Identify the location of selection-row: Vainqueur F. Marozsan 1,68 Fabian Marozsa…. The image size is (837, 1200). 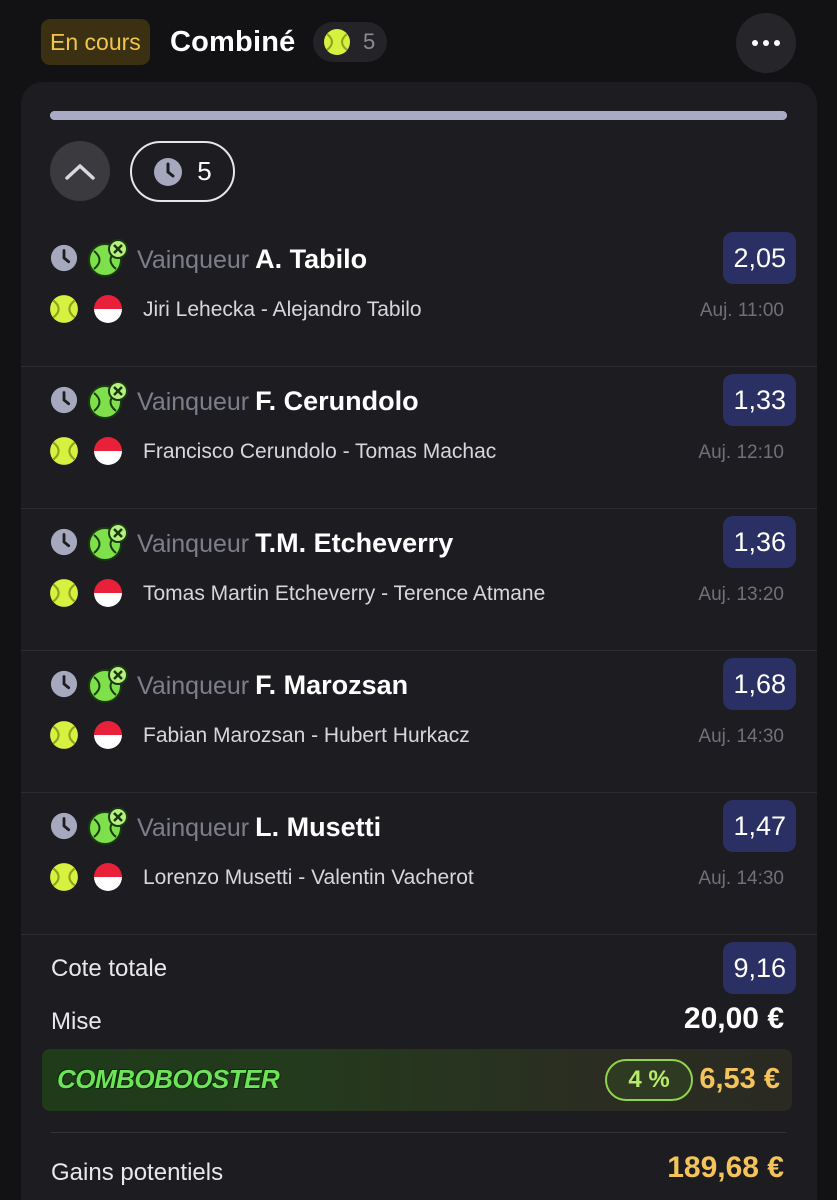
(419, 722).